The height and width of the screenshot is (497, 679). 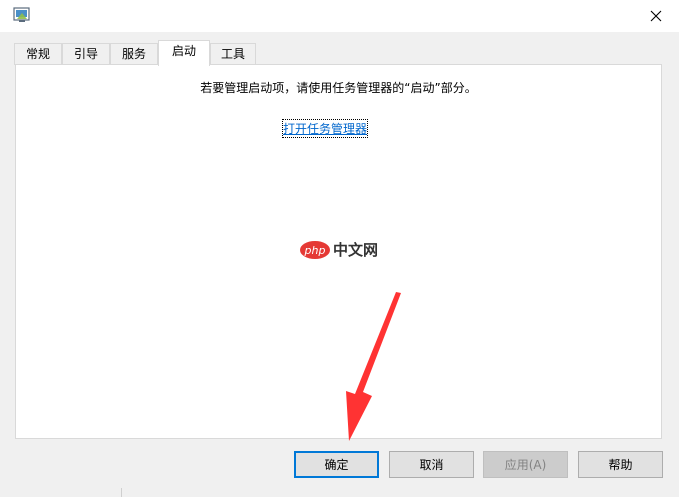 What do you see at coordinates (525, 464) in the screenshot?
I see `apply-button: 应用(A)` at bounding box center [525, 464].